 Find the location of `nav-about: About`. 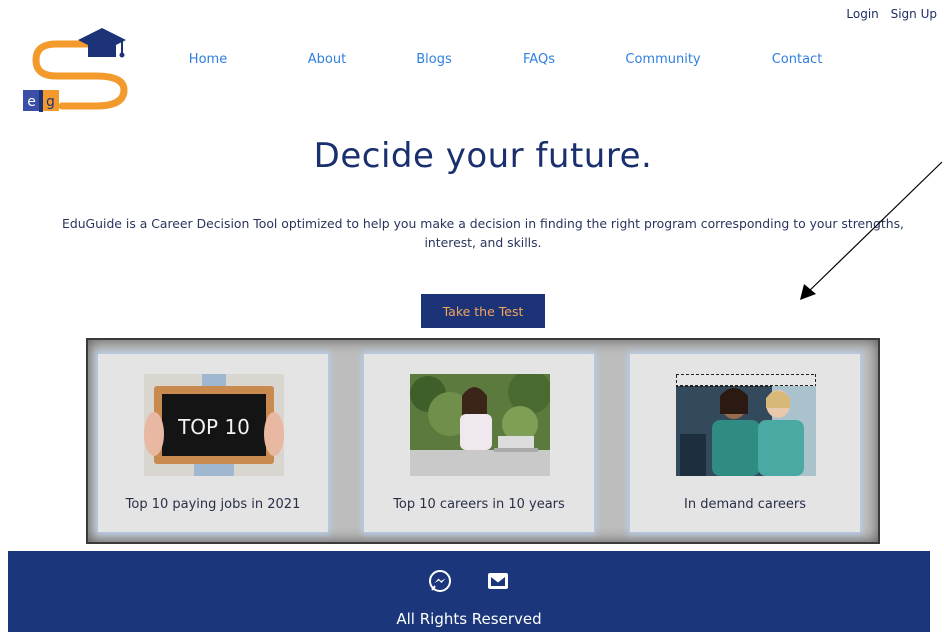

nav-about: About is located at coordinates (327, 59).